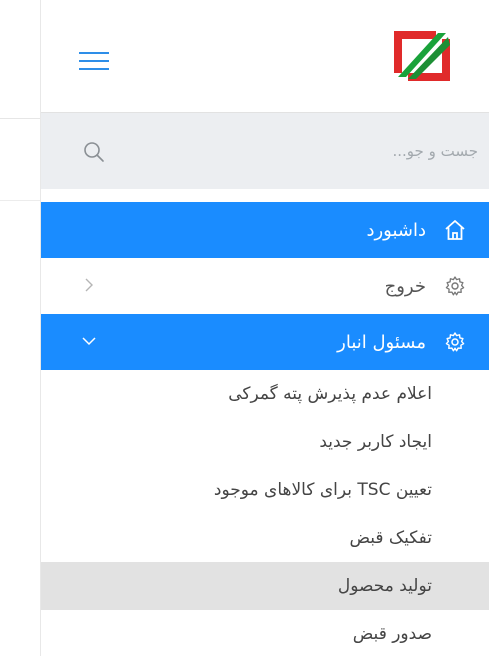  I want to click on chevron-right-icon, so click(89, 285).